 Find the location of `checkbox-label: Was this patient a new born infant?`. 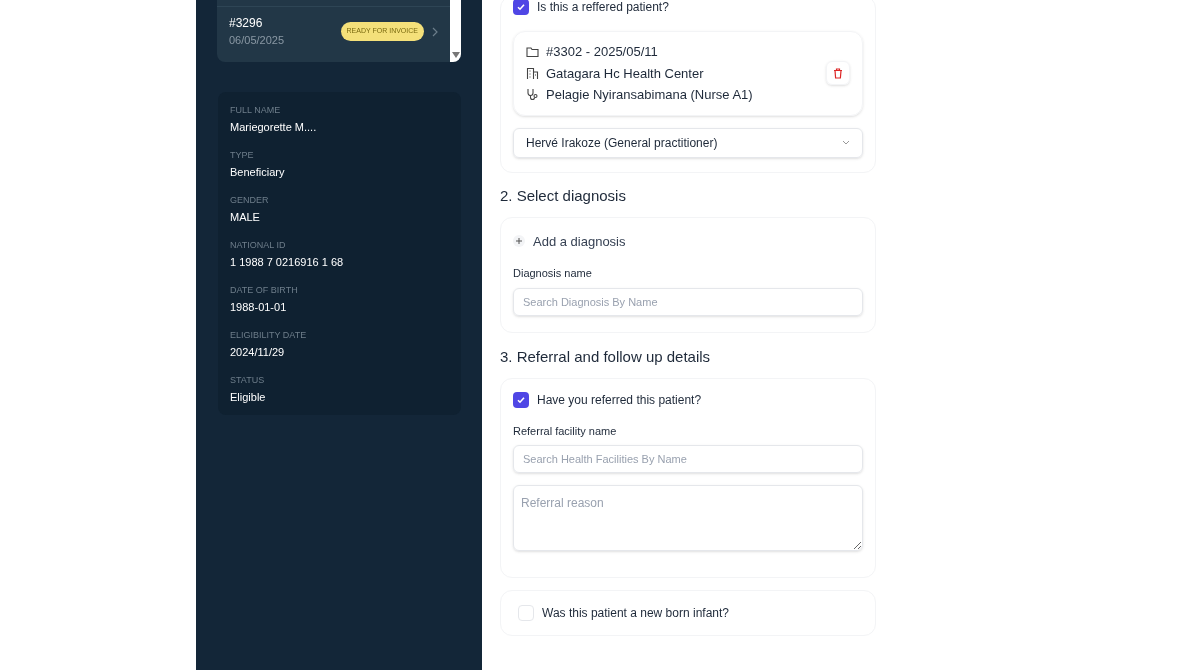

checkbox-label: Was this patient a new born infant? is located at coordinates (635, 613).